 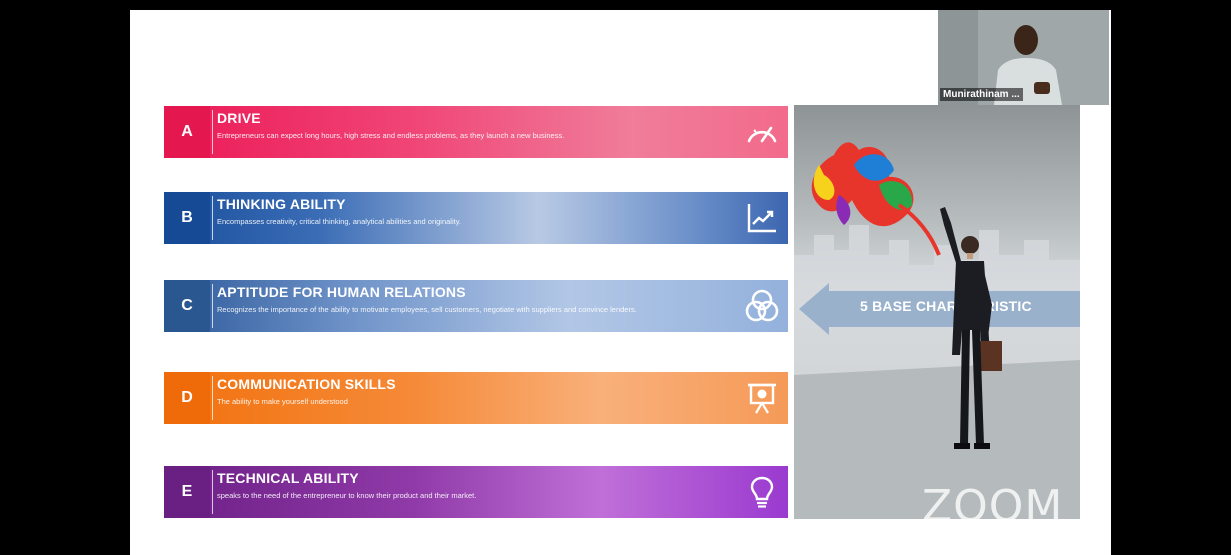 What do you see at coordinates (282, 401) in the screenshot?
I see `row-description: The ability to make yourself understood` at bounding box center [282, 401].